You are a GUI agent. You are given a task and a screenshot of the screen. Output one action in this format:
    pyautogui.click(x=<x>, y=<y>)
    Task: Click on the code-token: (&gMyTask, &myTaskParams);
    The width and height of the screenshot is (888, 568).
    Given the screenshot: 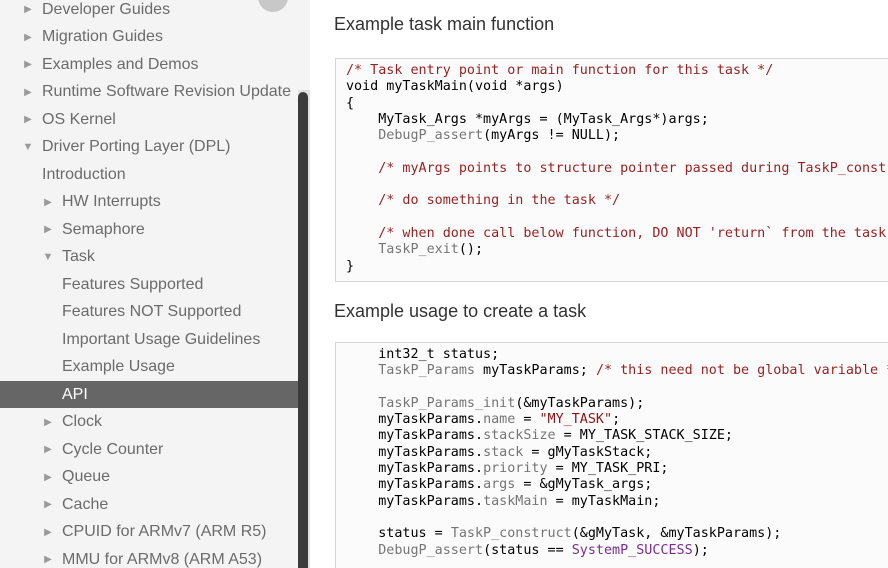 What is the action you would take?
    pyautogui.click(x=676, y=534)
    